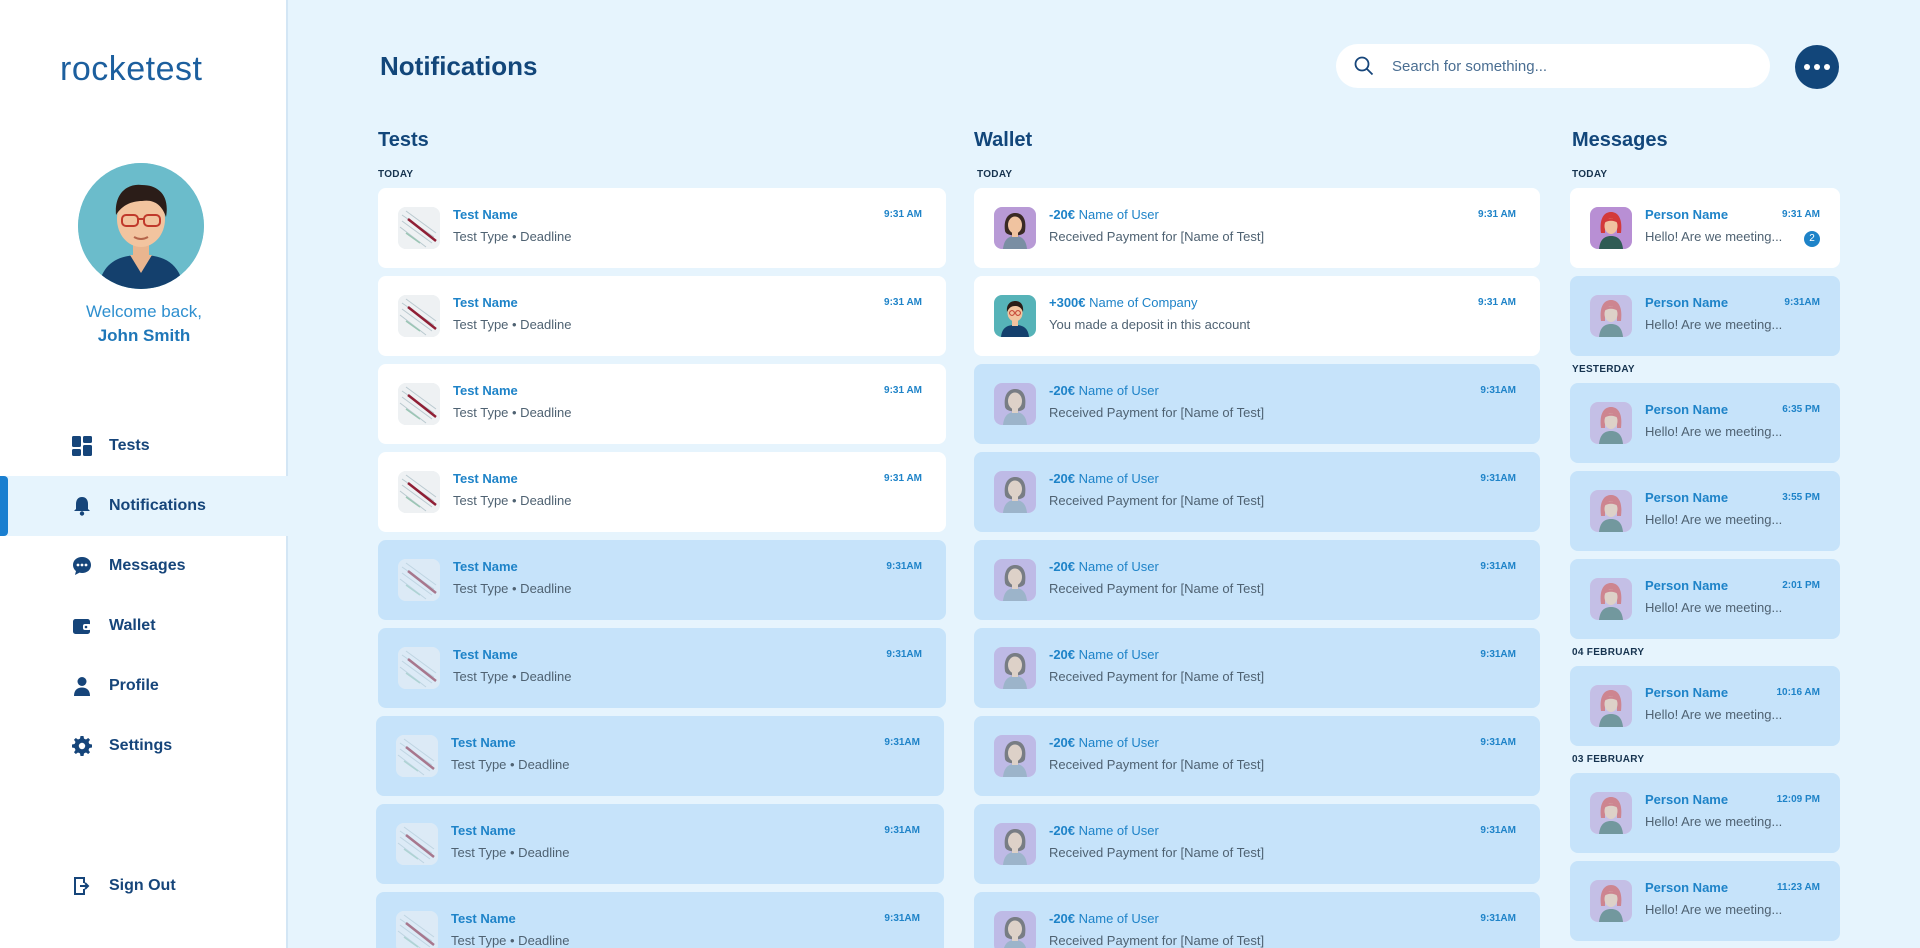 The image size is (1920, 948). Describe the element at coordinates (147, 565) in the screenshot. I see `sidebar-item-label: Messages` at that location.